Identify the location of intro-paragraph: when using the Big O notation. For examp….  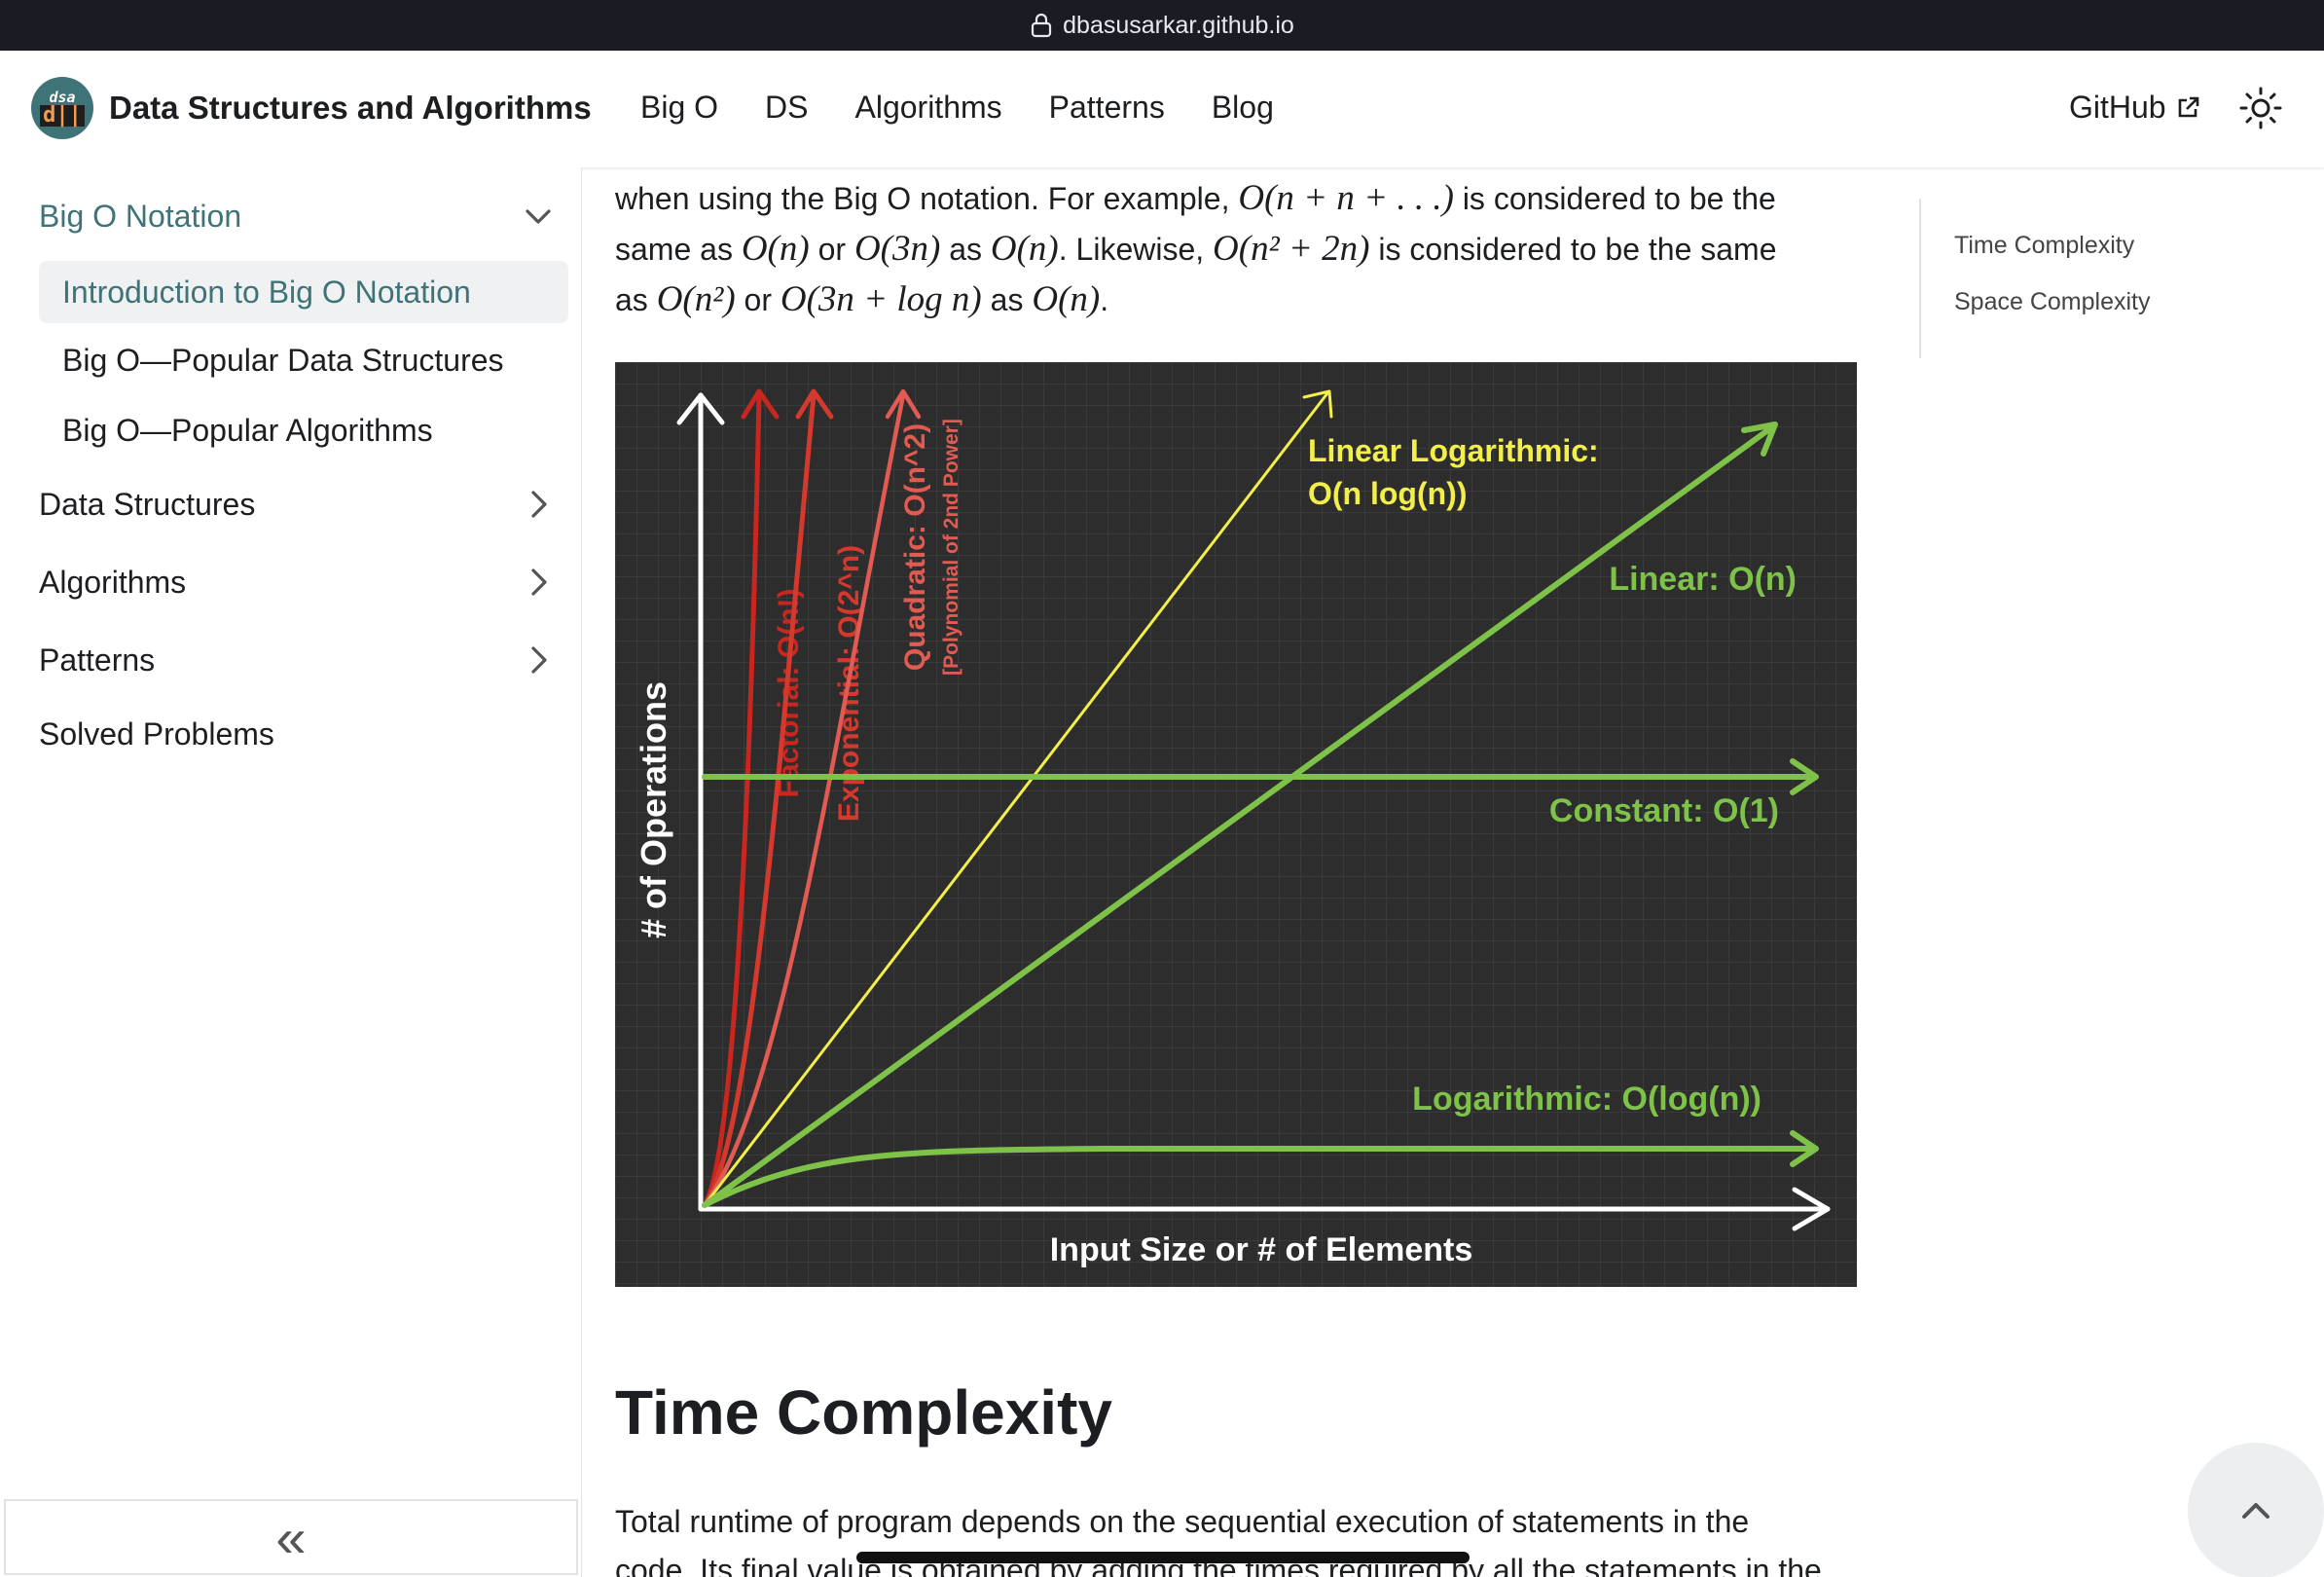
(1236, 249).